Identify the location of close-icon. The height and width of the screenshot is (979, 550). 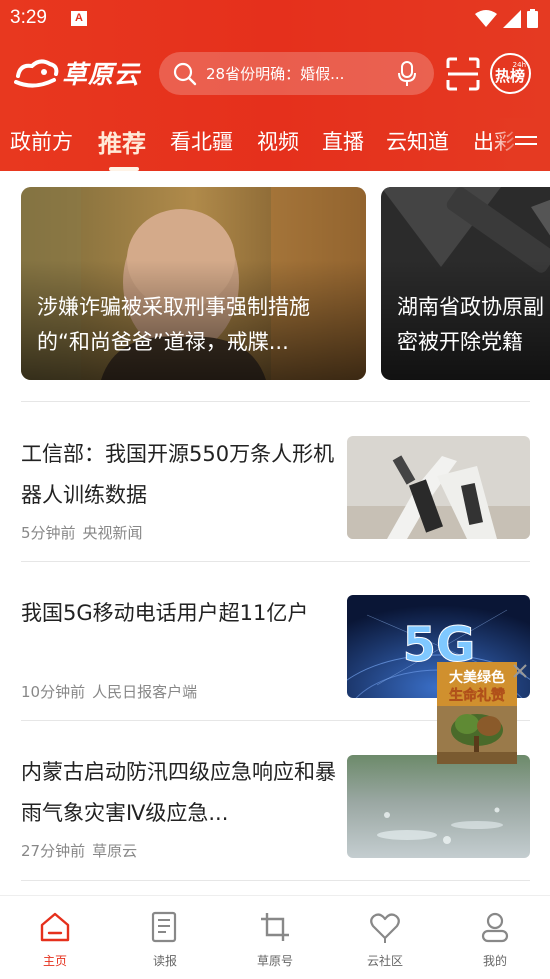
(520, 671).